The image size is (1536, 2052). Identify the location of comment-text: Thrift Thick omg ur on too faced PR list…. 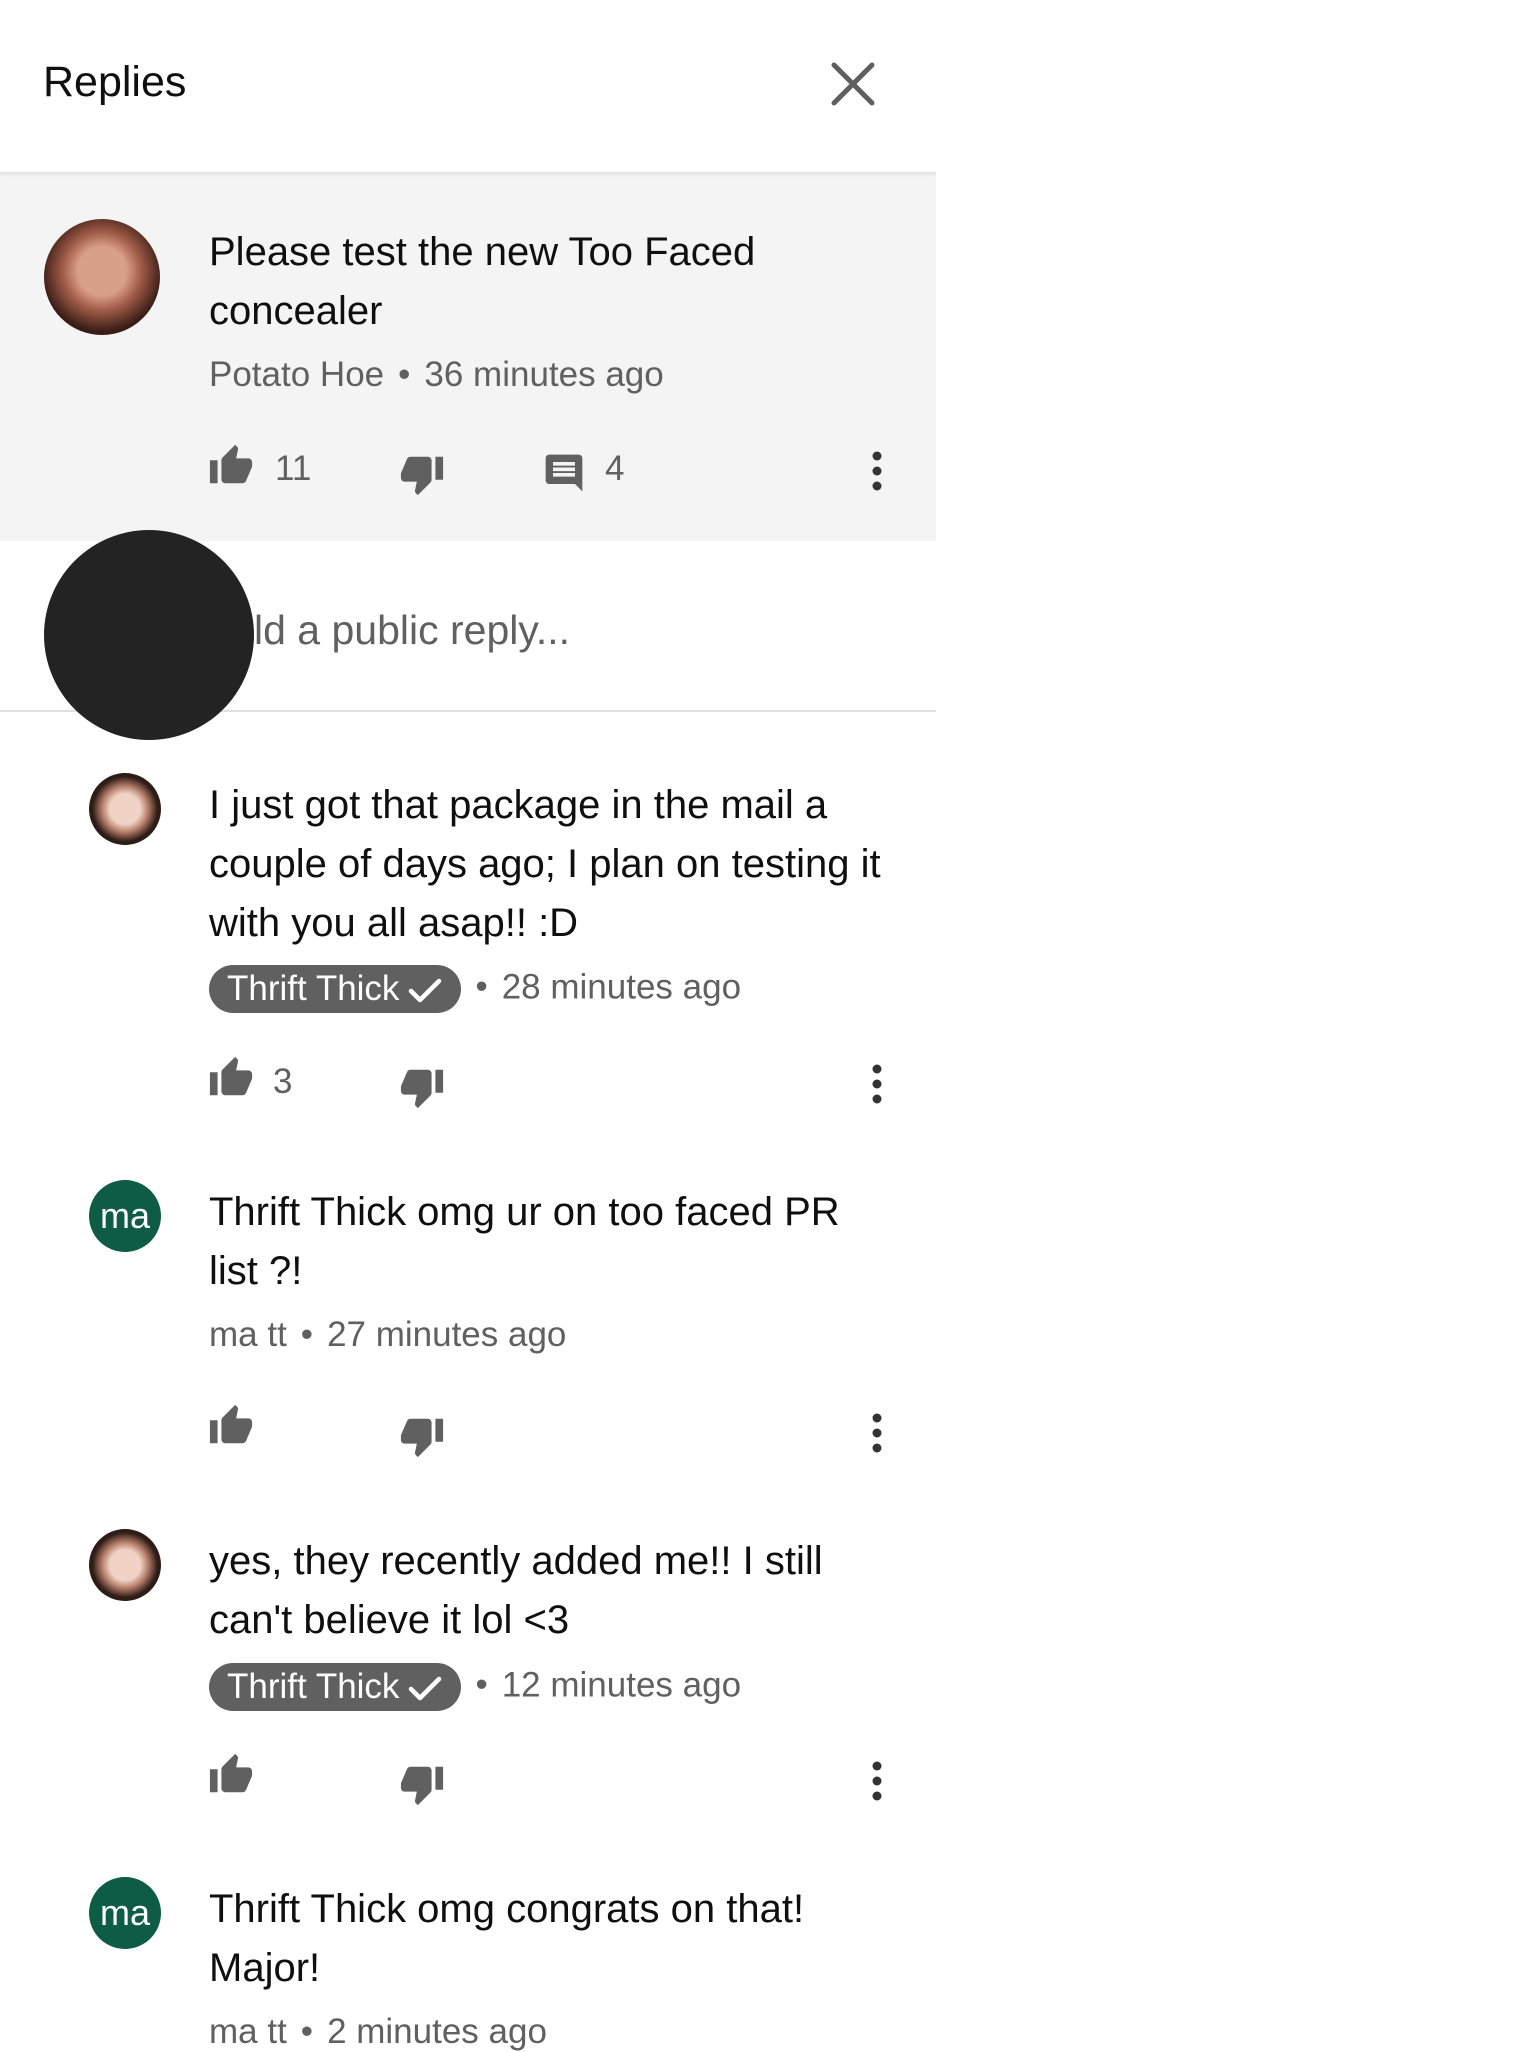
(524, 1241).